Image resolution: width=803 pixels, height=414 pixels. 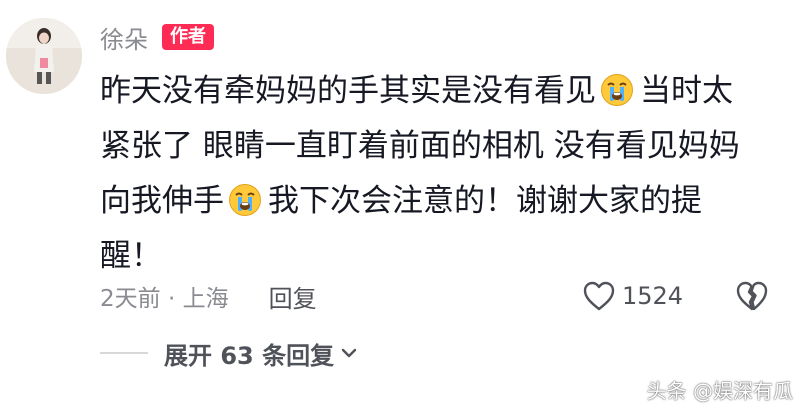 What do you see at coordinates (599, 296) in the screenshot?
I see `heart-icon` at bounding box center [599, 296].